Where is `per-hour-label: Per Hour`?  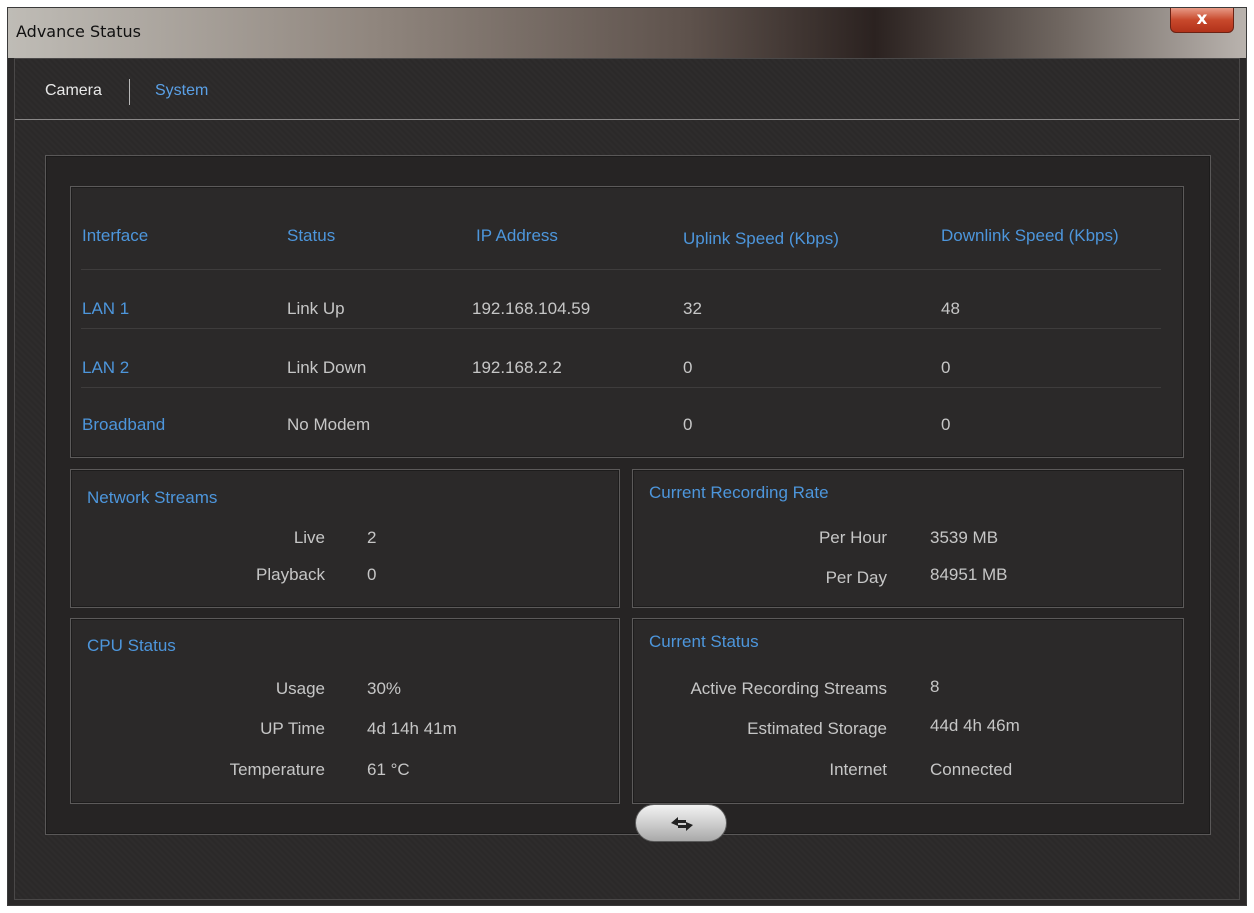
per-hour-label: Per Hour is located at coordinates (852, 537).